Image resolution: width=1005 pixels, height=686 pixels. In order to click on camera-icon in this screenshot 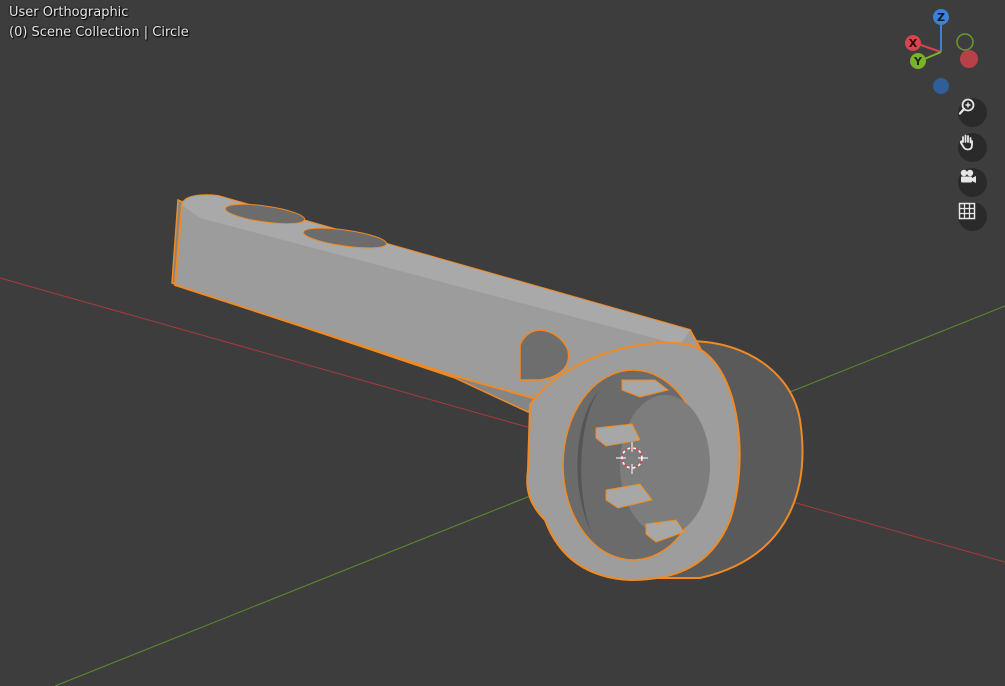, I will do `click(968, 176)`.